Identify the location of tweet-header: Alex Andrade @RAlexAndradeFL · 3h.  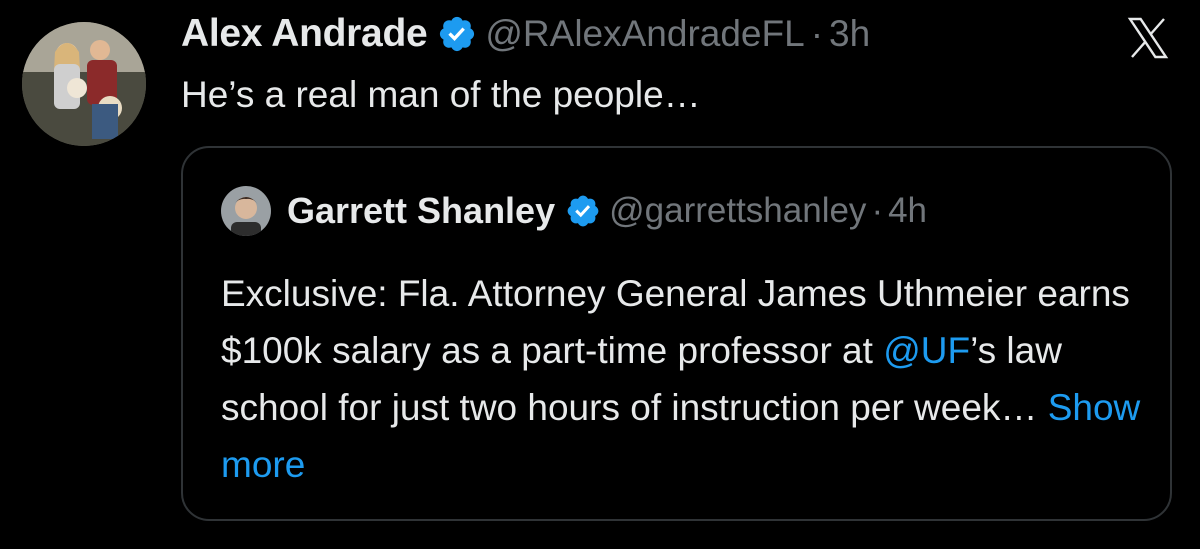
(525, 34).